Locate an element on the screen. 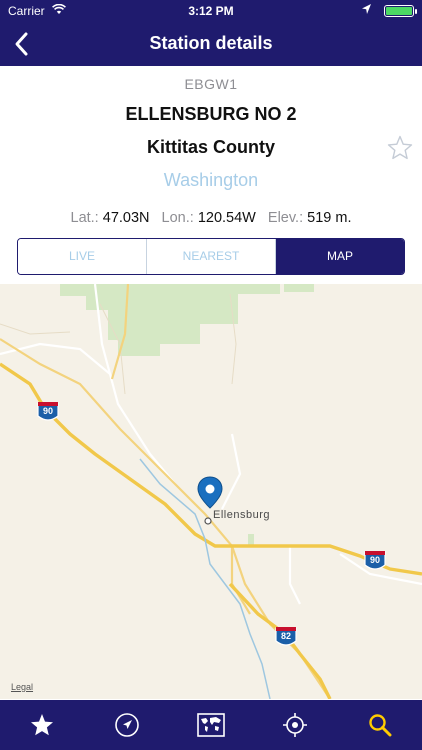  status-bar: Carrier 3:12 PM is located at coordinates (211, 11).